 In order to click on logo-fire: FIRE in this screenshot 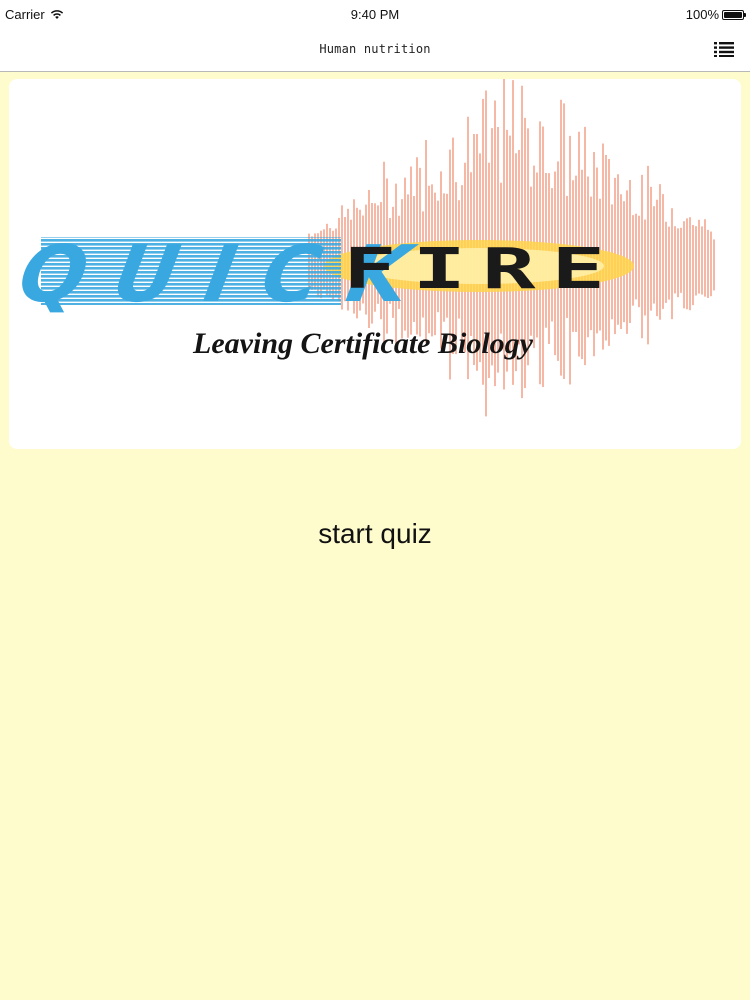, I will do `click(482, 269)`.